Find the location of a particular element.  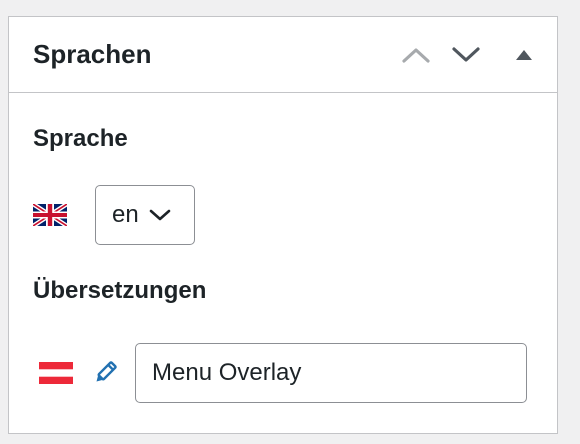

triangle-up-icon is located at coordinates (524, 54).